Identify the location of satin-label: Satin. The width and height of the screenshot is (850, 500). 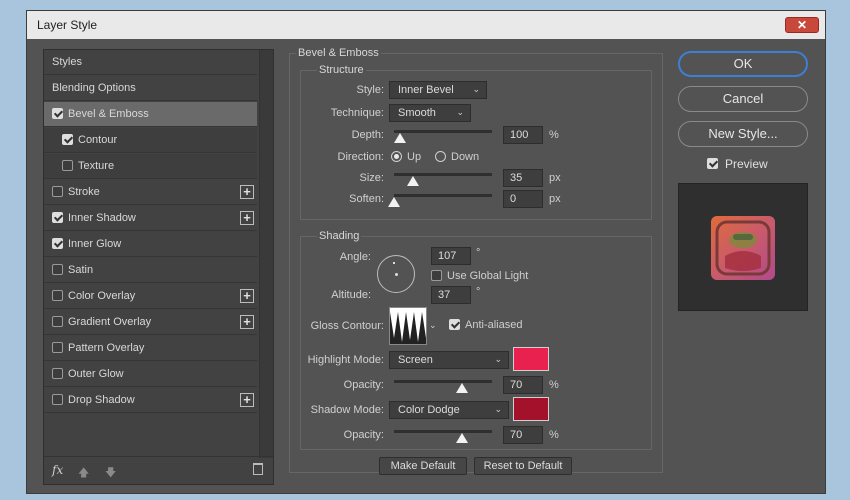
(81, 270).